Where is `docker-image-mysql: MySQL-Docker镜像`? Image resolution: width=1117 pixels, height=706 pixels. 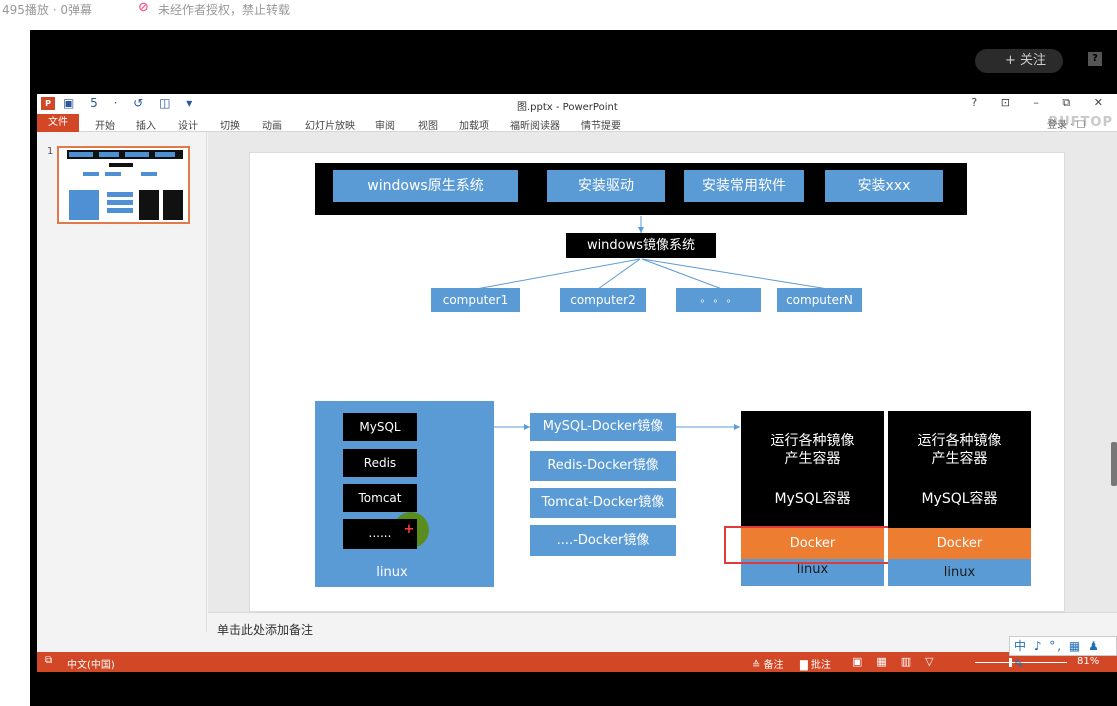
docker-image-mysql: MySQL-Docker镜像 is located at coordinates (603, 427).